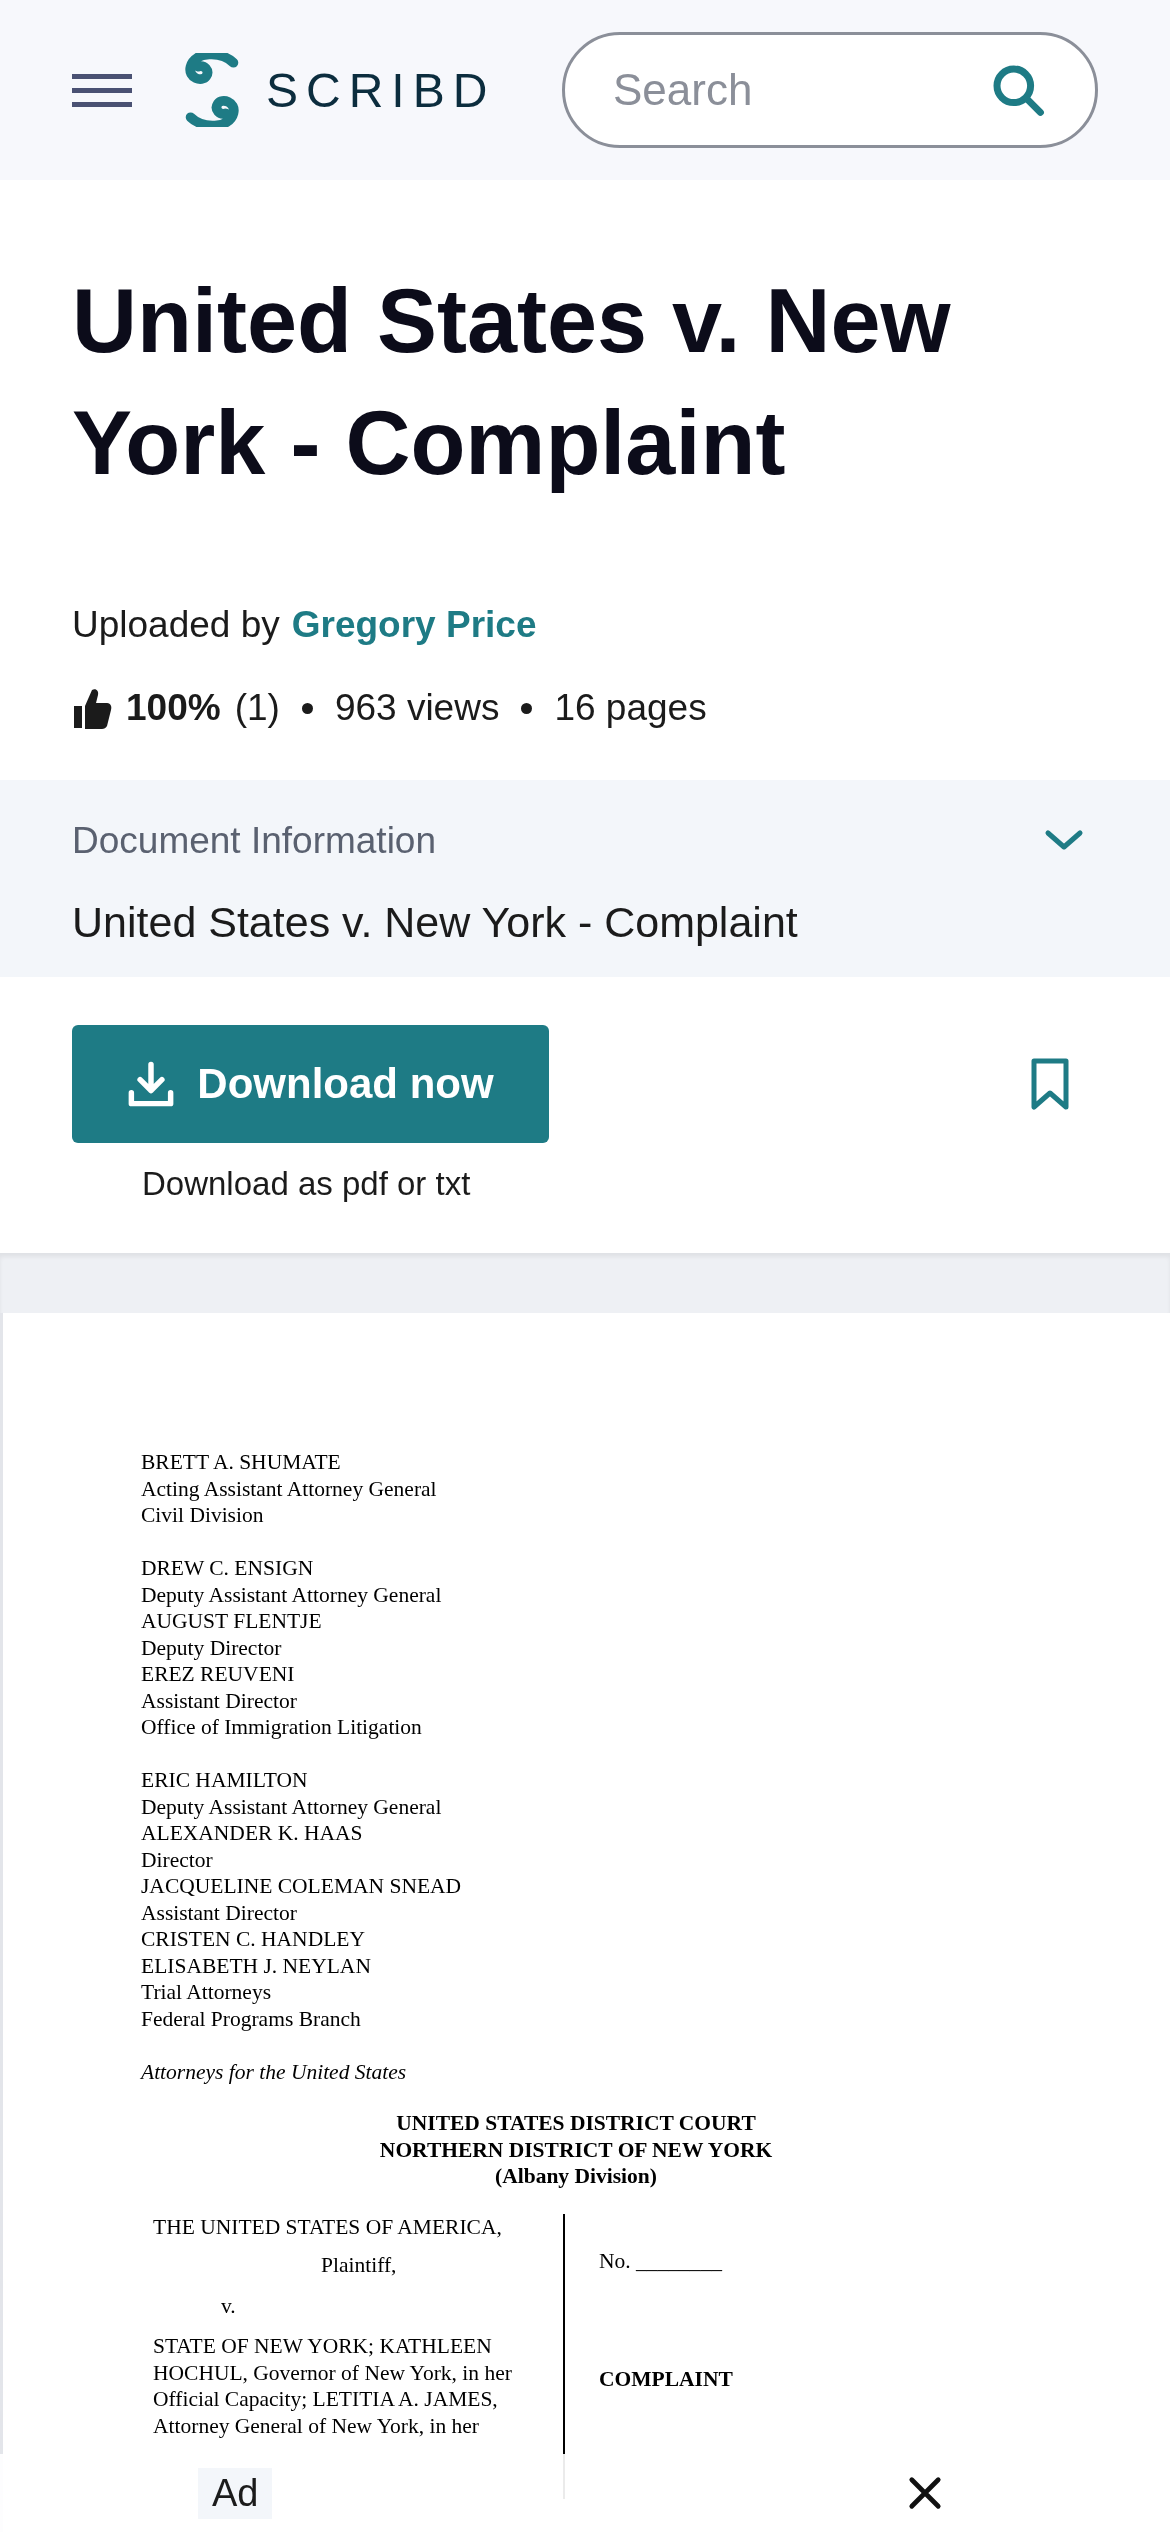  Describe the element at coordinates (576, 2149) in the screenshot. I see `court-heading-line: NORTHERN DISTRICT OF NEW YORK` at that location.